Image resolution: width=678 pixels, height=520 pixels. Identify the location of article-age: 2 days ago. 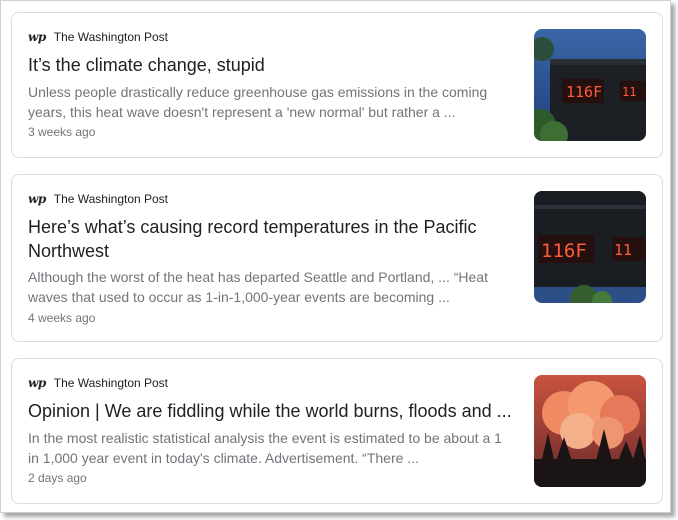
(57, 478).